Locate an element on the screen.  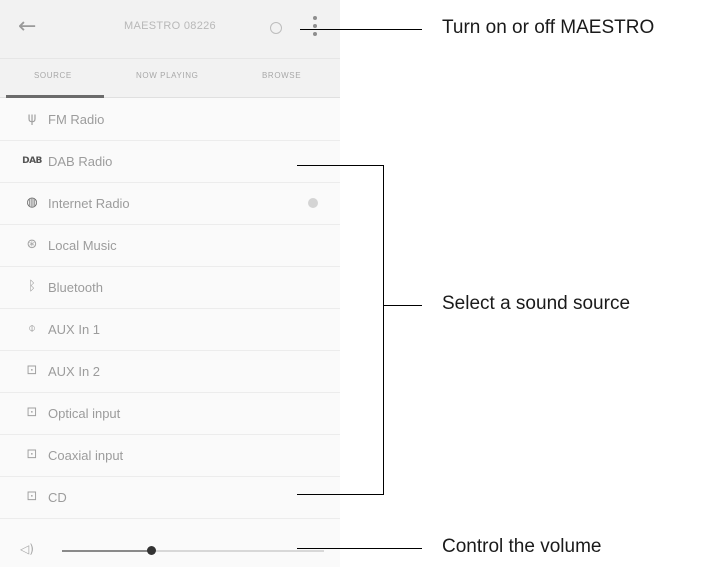
speaker-icon: ◁) is located at coordinates (27, 549).